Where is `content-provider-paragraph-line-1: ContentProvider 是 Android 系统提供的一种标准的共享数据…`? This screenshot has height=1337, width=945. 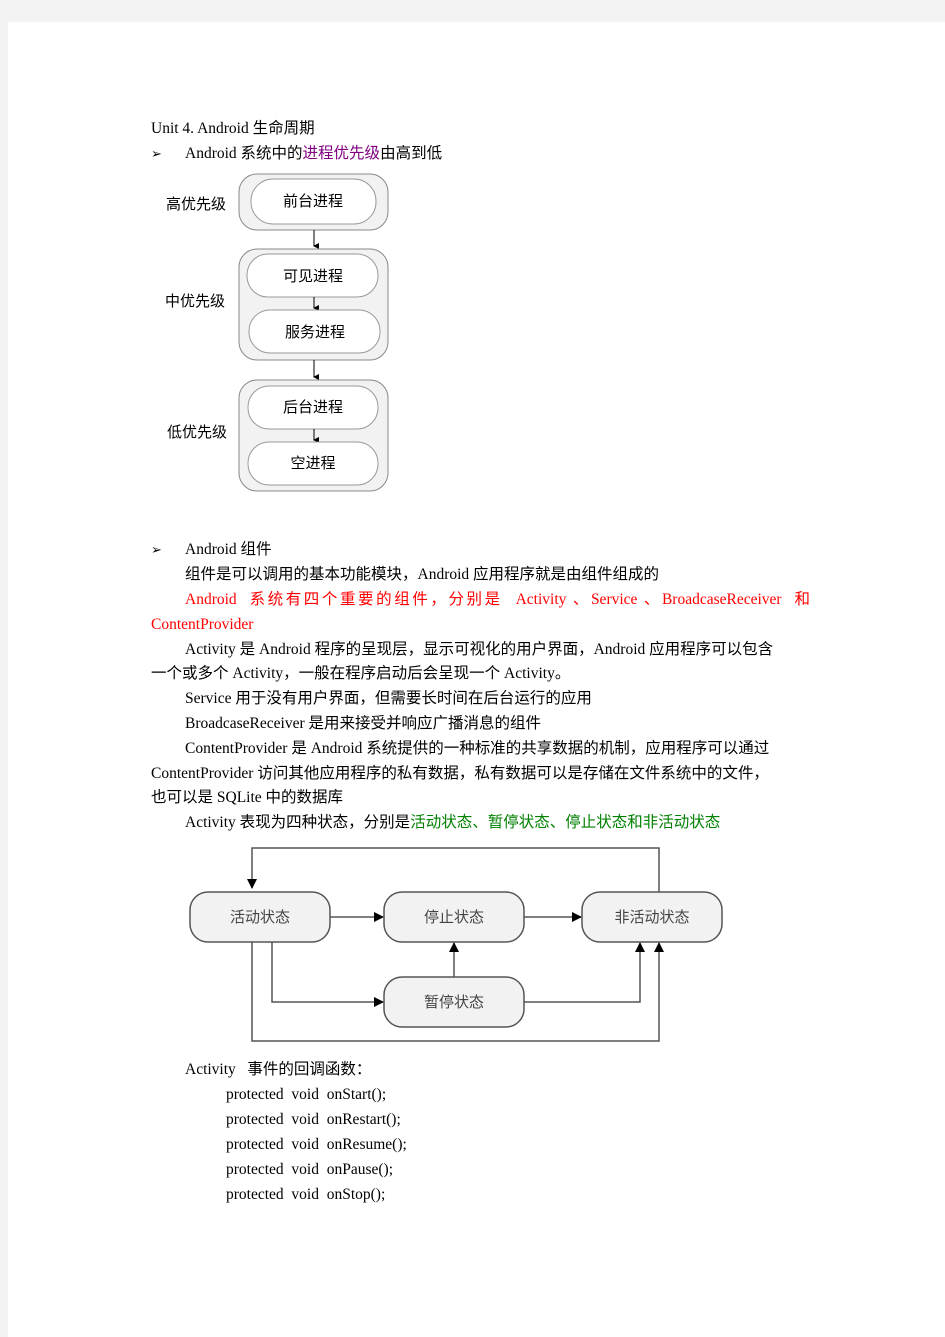 content-provider-paragraph-line-1: ContentProvider 是 Android 系统提供的一种标准的共享数据… is located at coordinates (477, 748).